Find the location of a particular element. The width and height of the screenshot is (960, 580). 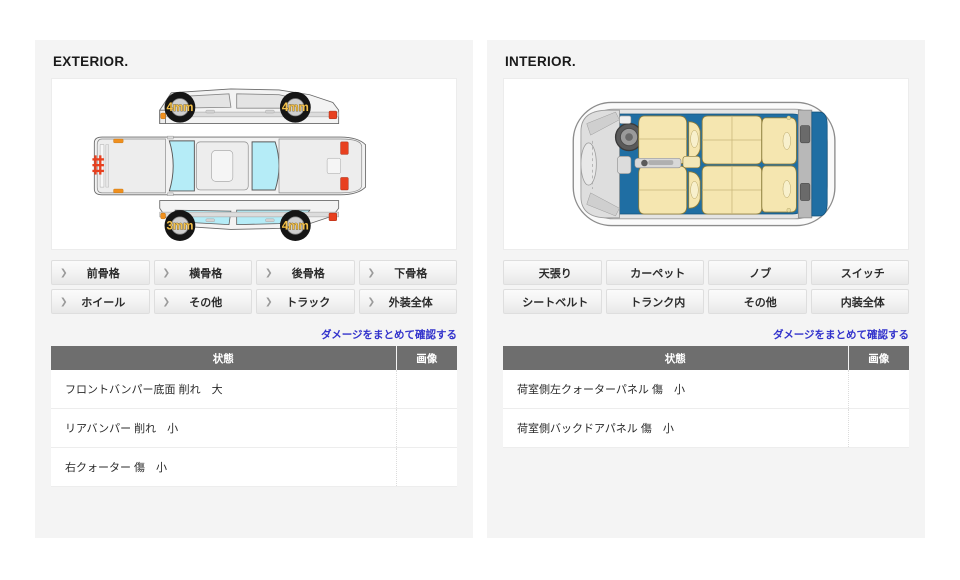

interior-button-label: その他 is located at coordinates (760, 302).